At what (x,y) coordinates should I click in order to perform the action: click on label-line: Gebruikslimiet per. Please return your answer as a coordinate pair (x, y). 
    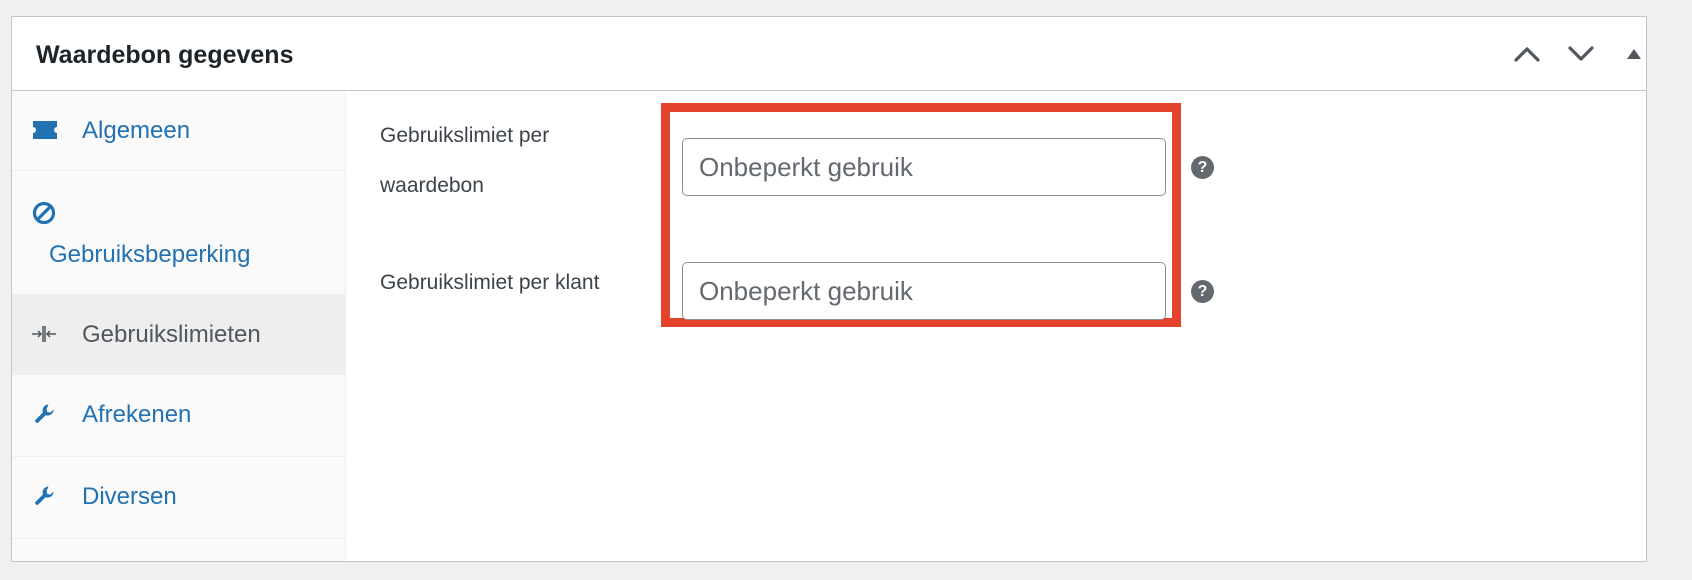
    Looking at the image, I should click on (465, 135).